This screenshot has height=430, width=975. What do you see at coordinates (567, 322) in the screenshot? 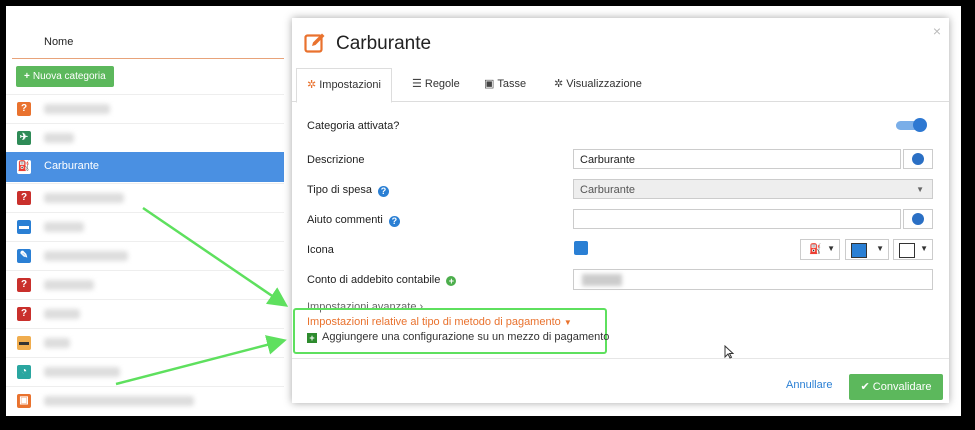
I see `caret-down-icon: ▼` at bounding box center [567, 322].